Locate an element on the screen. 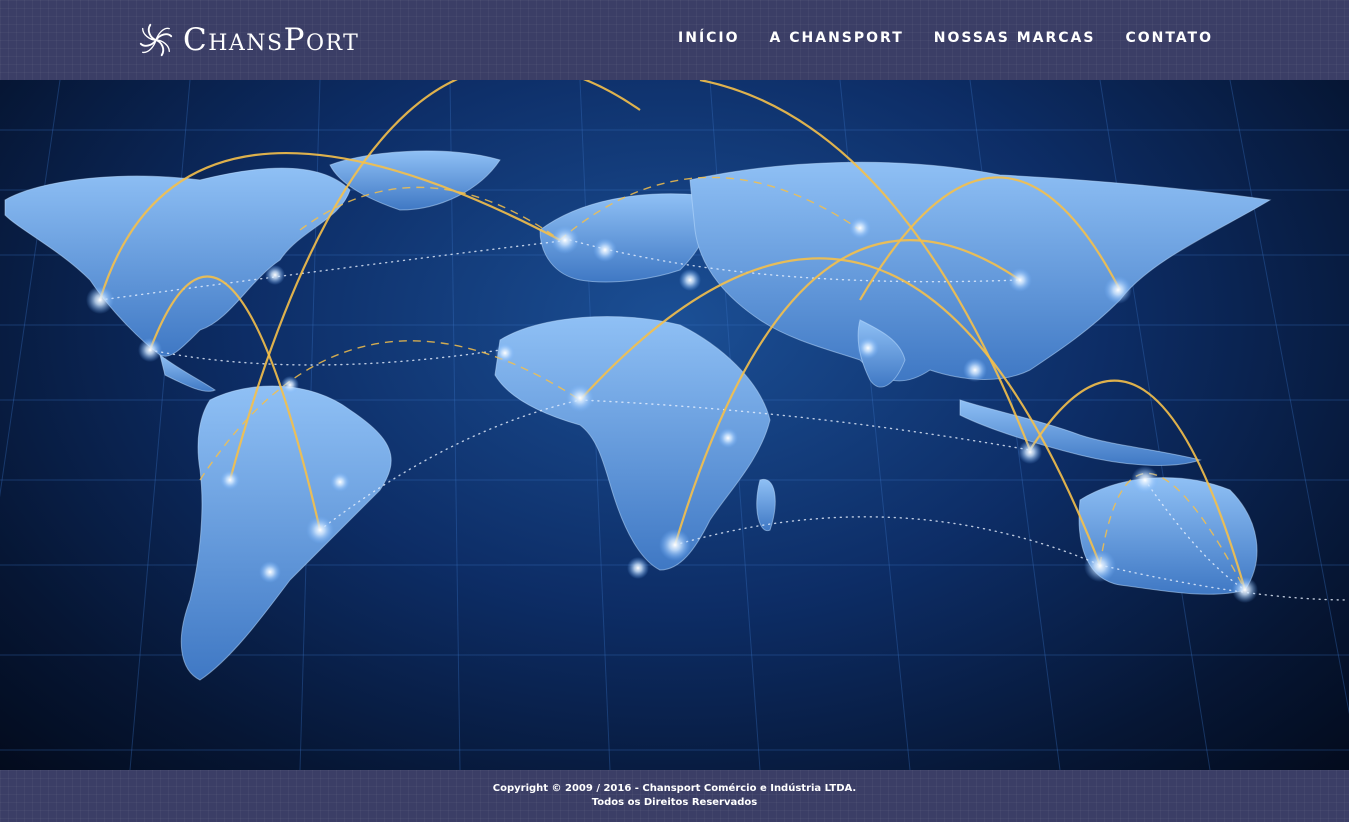 This screenshot has width=1349, height=822. brand-logo: ChansPort is located at coordinates (248, 40).